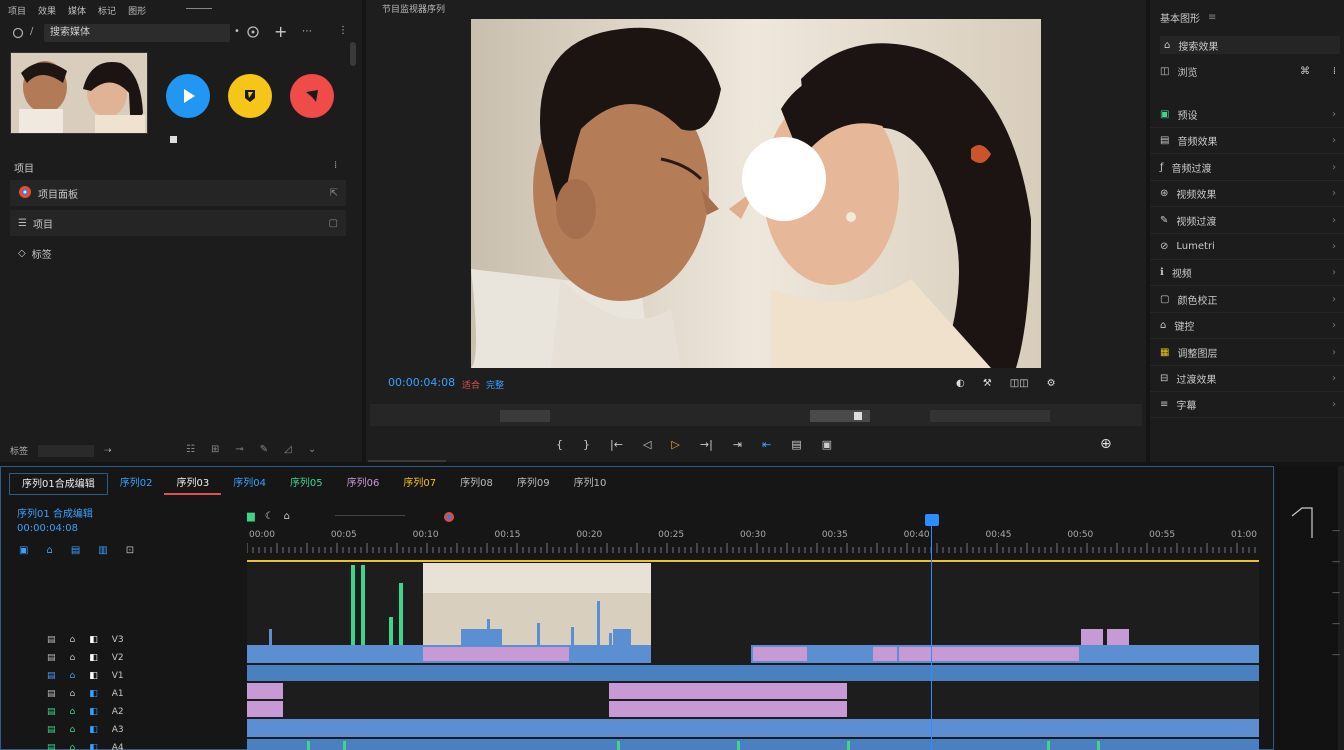 The image size is (1344, 750). I want to click on play-button, so click(188, 96).